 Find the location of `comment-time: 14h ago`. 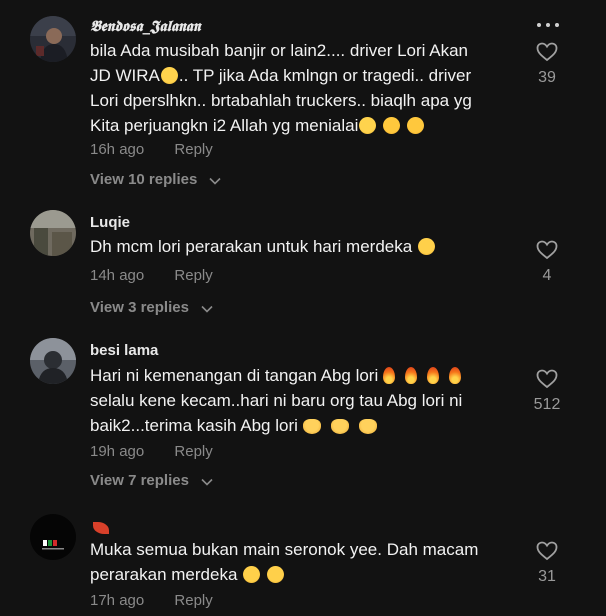

comment-time: 14h ago is located at coordinates (117, 275).